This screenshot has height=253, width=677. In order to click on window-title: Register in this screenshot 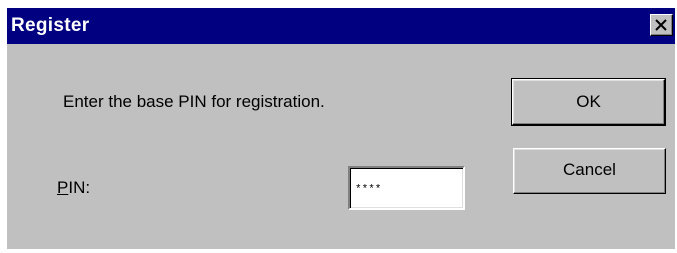, I will do `click(50, 25)`.